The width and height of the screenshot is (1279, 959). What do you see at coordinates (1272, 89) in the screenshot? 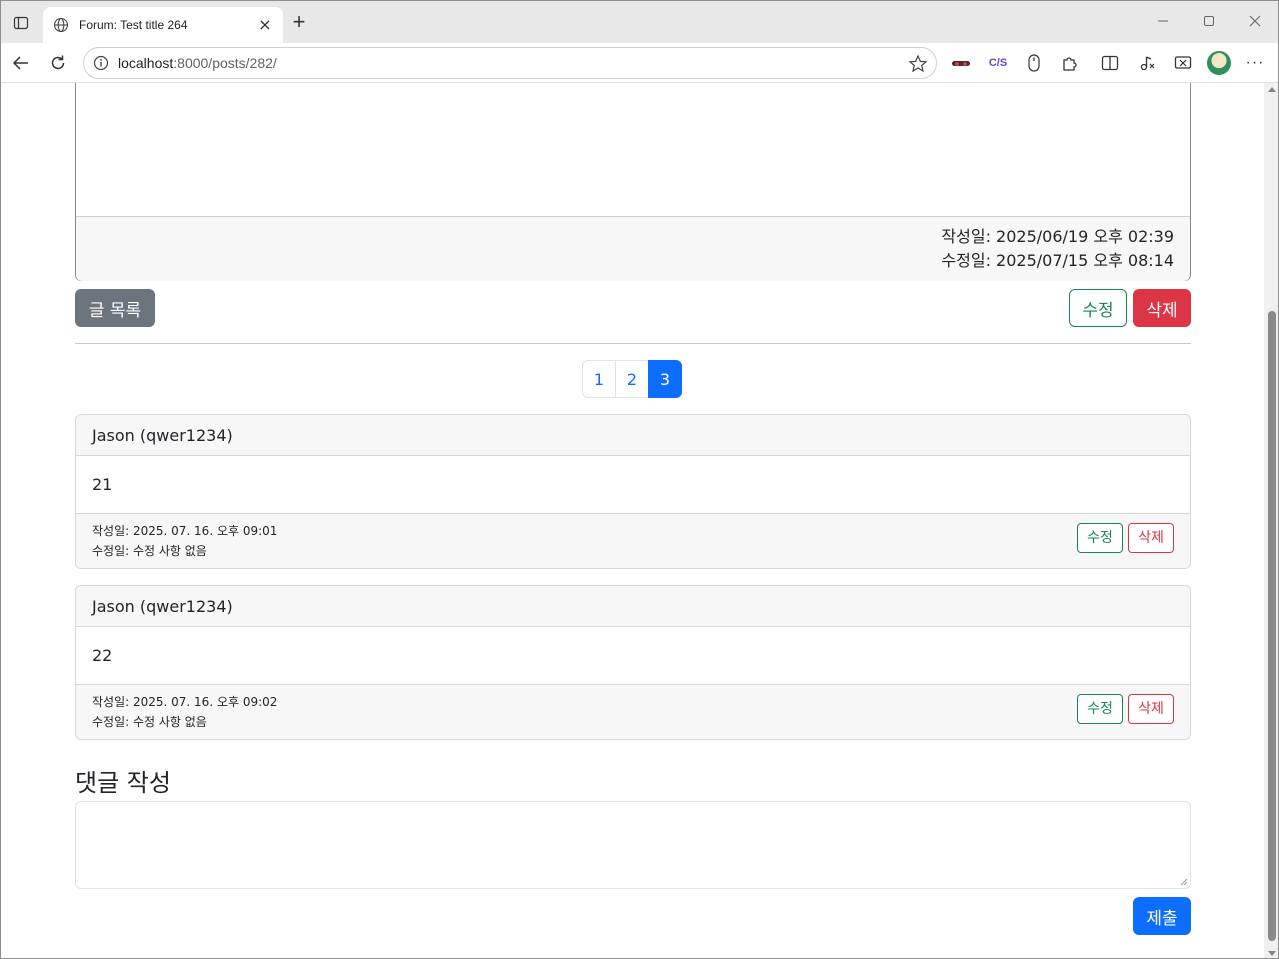
I see `scroll-up-arrow-icon` at bounding box center [1272, 89].